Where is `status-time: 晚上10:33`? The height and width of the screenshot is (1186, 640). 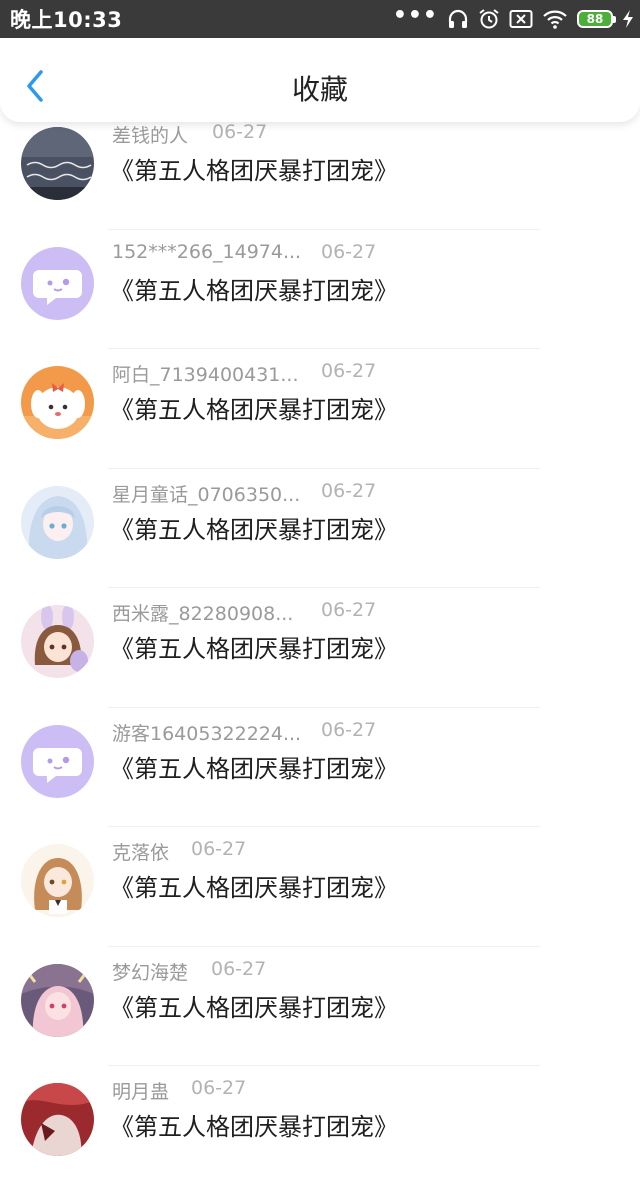 status-time: 晚上10:33 is located at coordinates (66, 20).